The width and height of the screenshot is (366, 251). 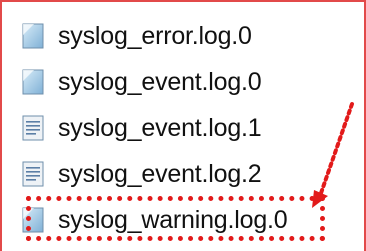 I want to click on file-name: syslog_event.log.0, so click(x=160, y=81).